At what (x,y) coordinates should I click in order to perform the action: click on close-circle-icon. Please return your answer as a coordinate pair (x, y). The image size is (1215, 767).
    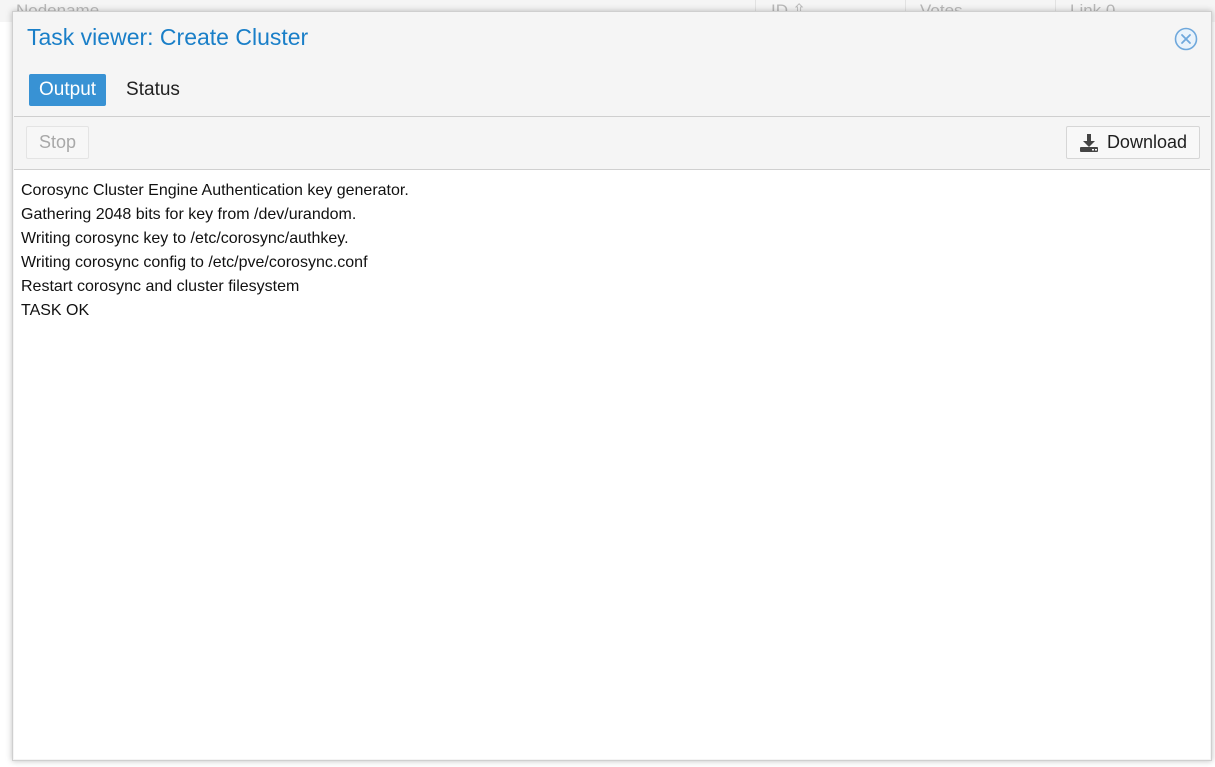
    Looking at the image, I should click on (1186, 39).